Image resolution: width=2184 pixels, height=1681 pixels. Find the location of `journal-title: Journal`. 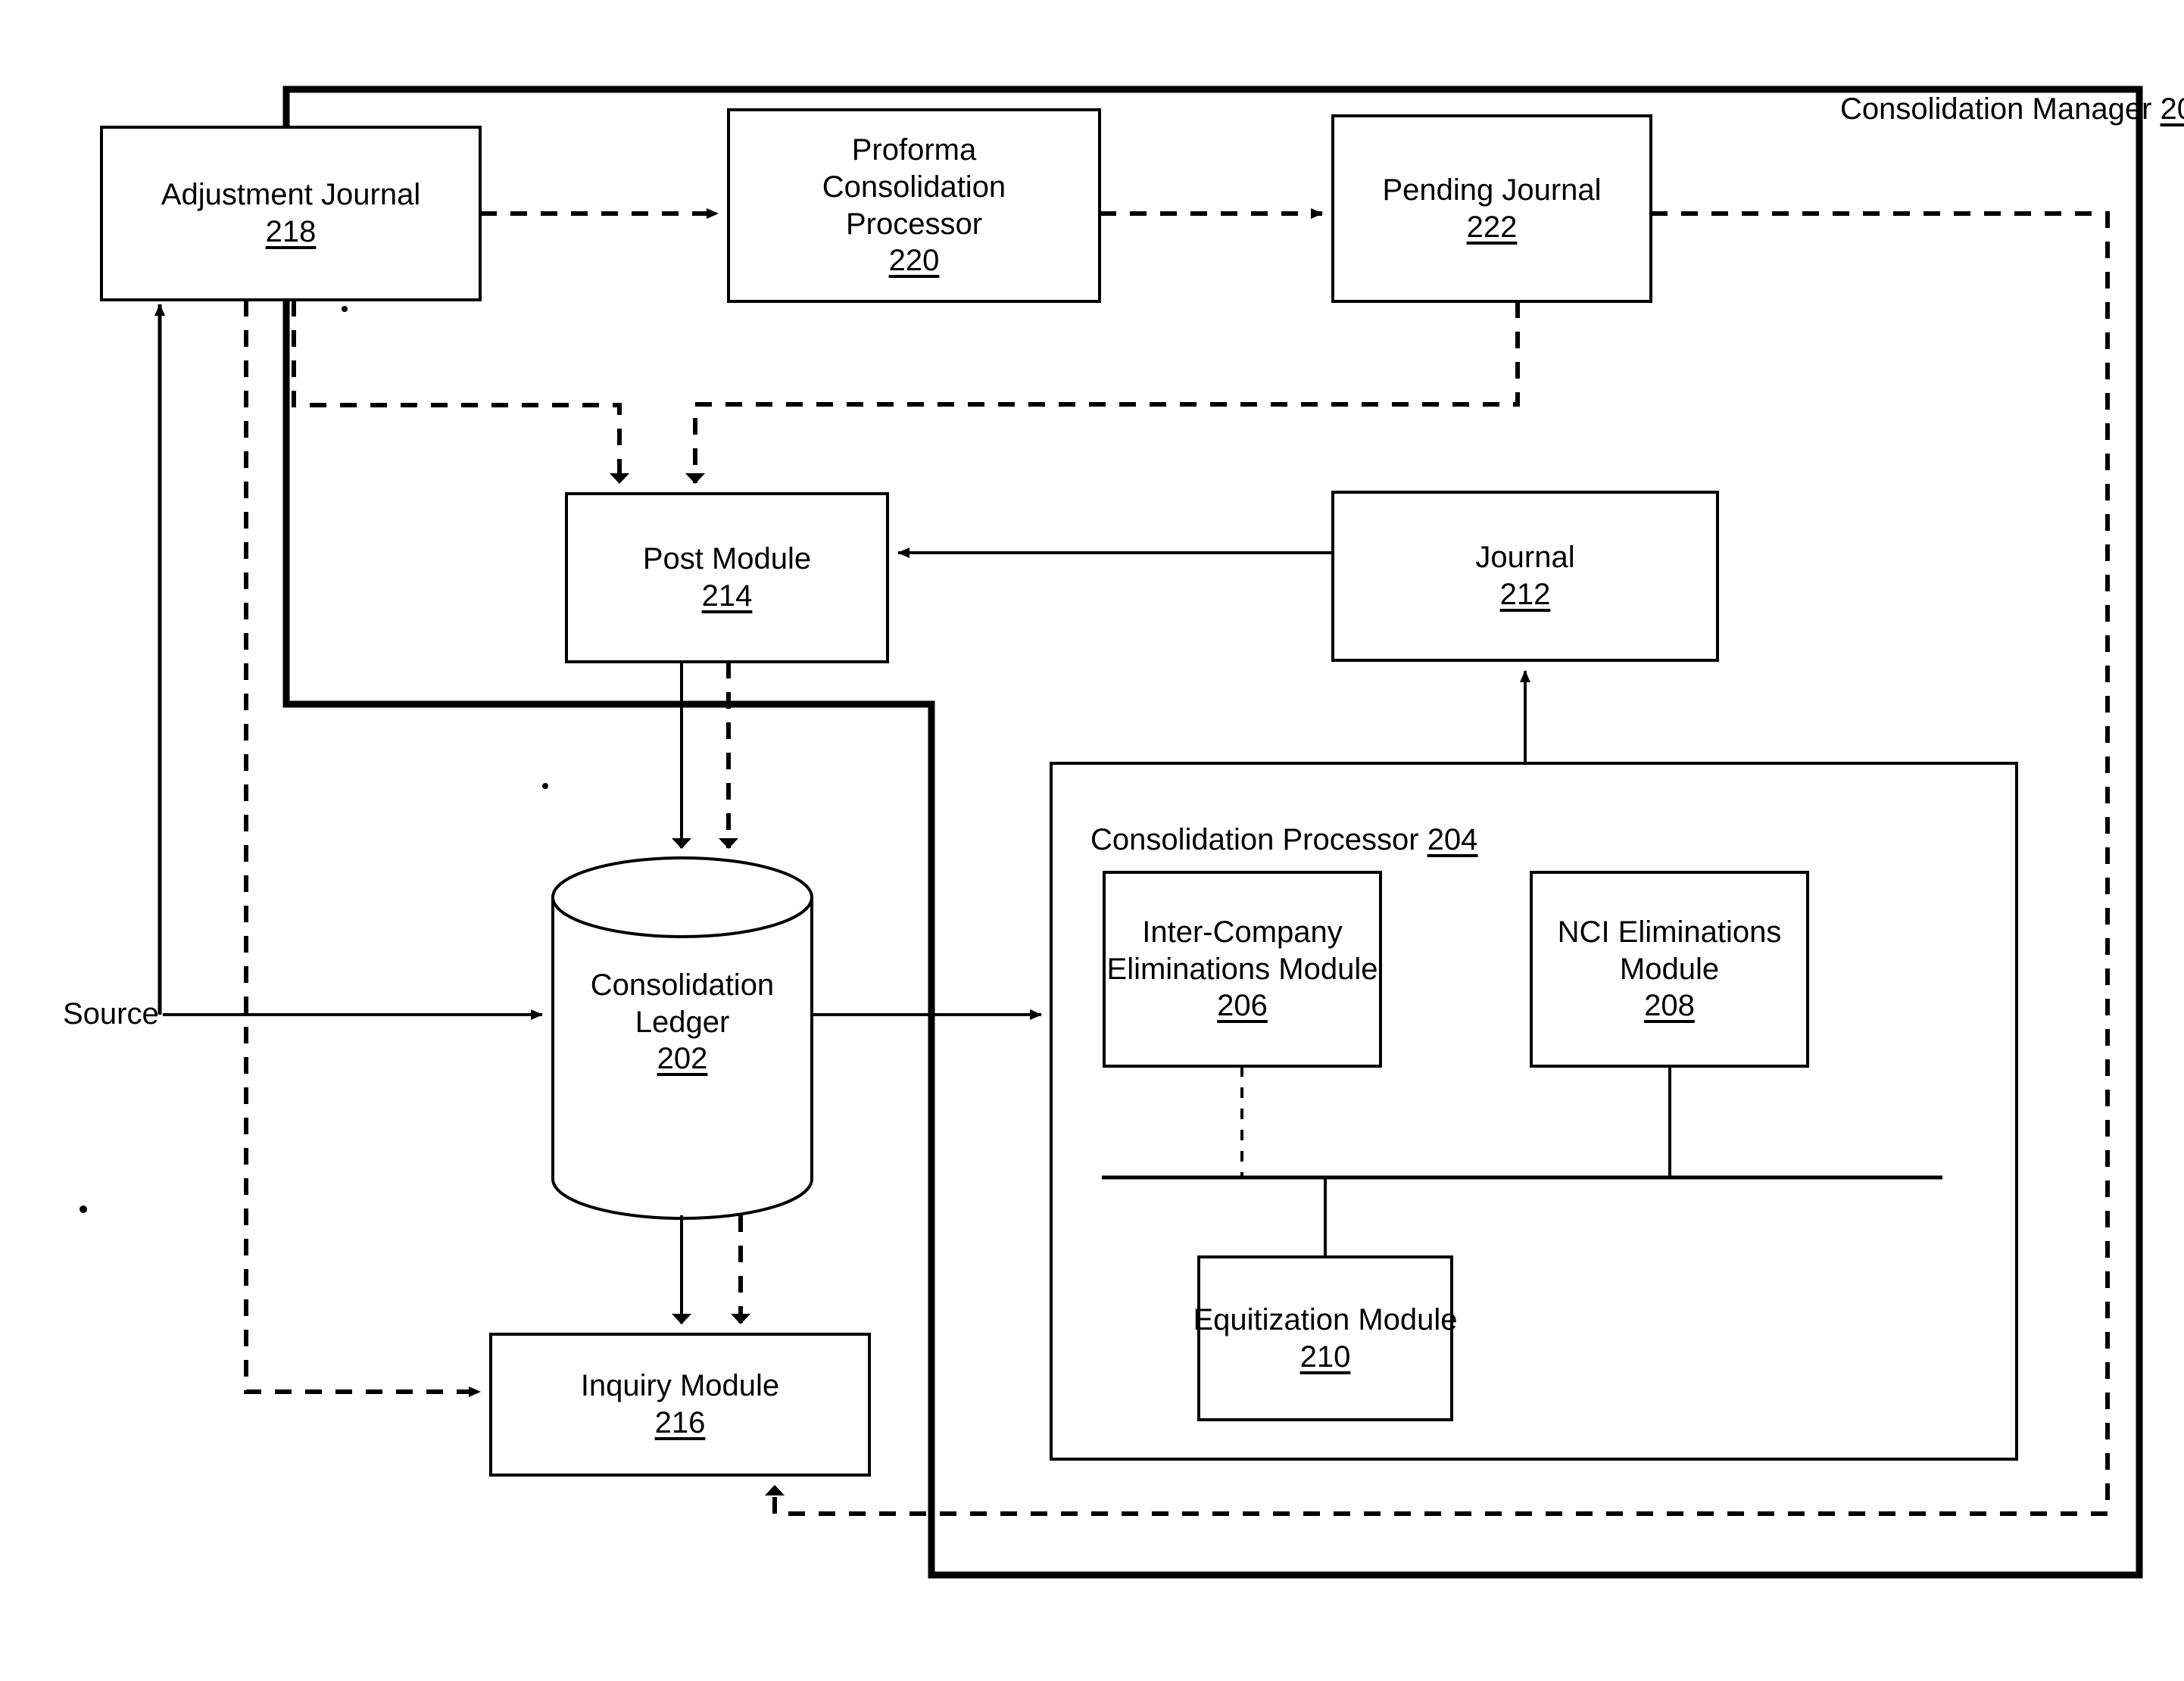

journal-title: Journal is located at coordinates (1525, 558).